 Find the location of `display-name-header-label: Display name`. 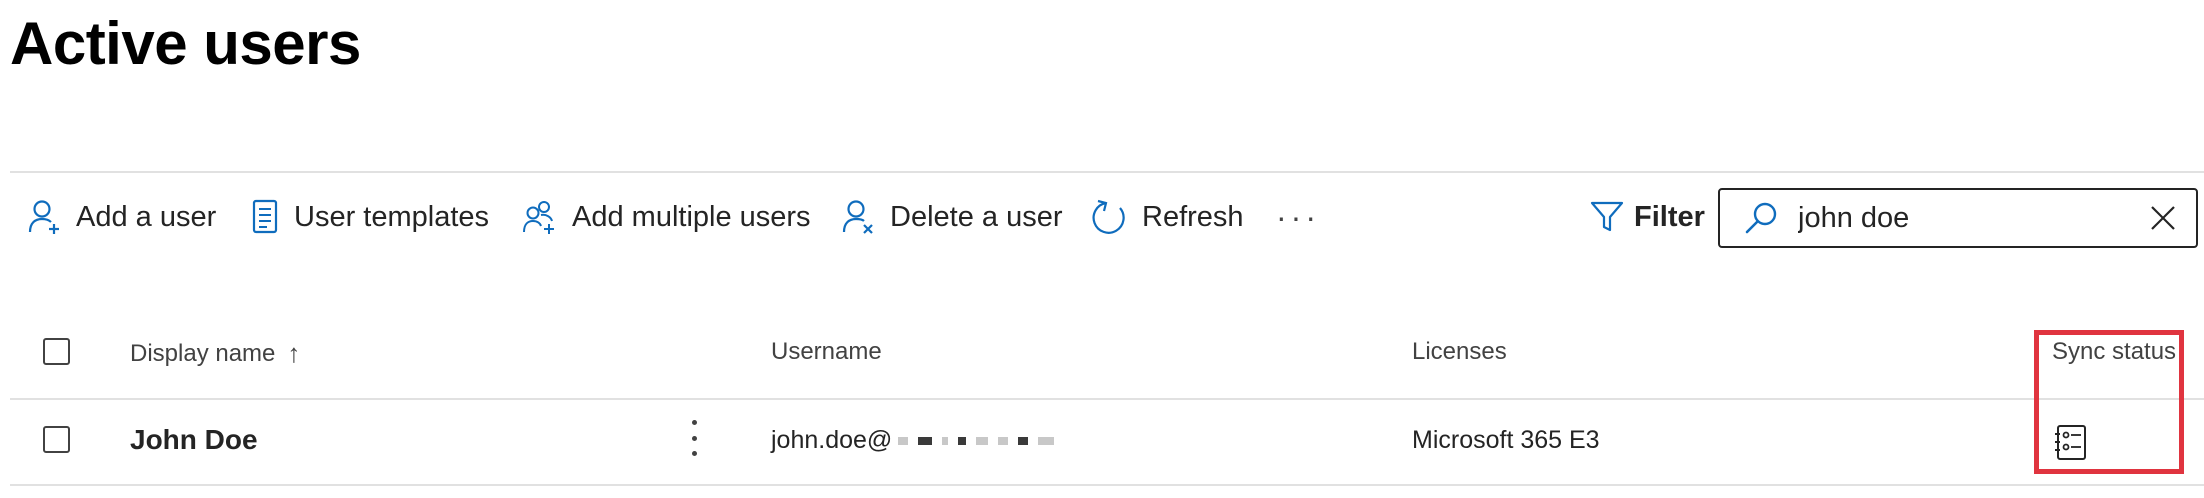

display-name-header-label: Display name is located at coordinates (203, 353).